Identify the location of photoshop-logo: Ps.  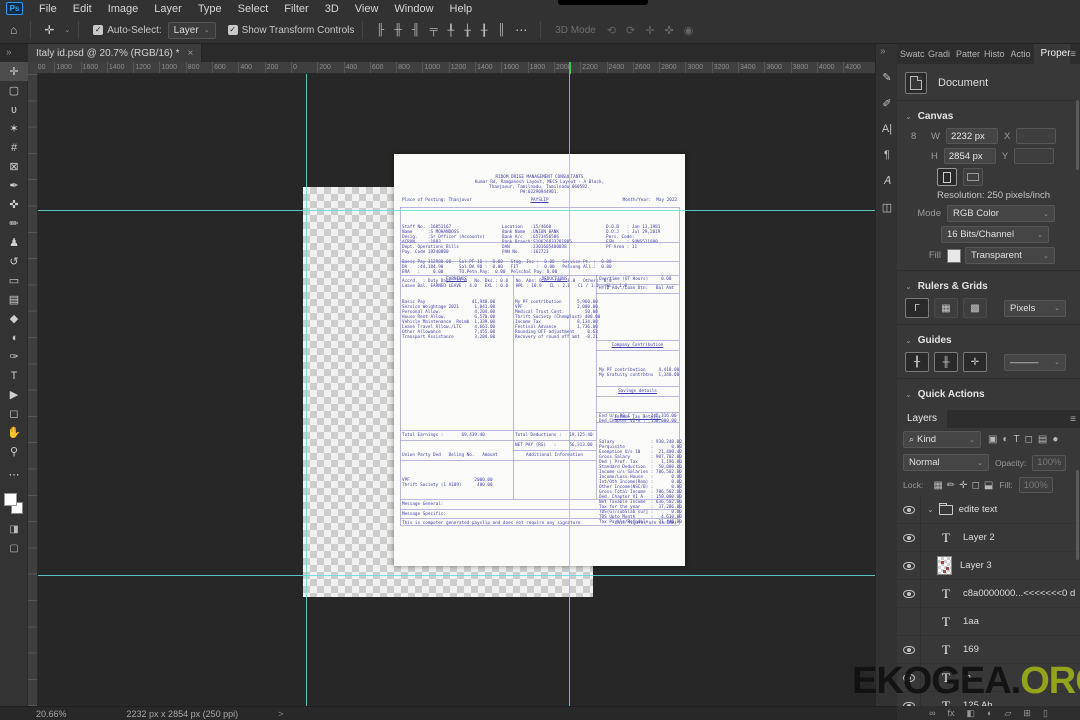
(14, 8).